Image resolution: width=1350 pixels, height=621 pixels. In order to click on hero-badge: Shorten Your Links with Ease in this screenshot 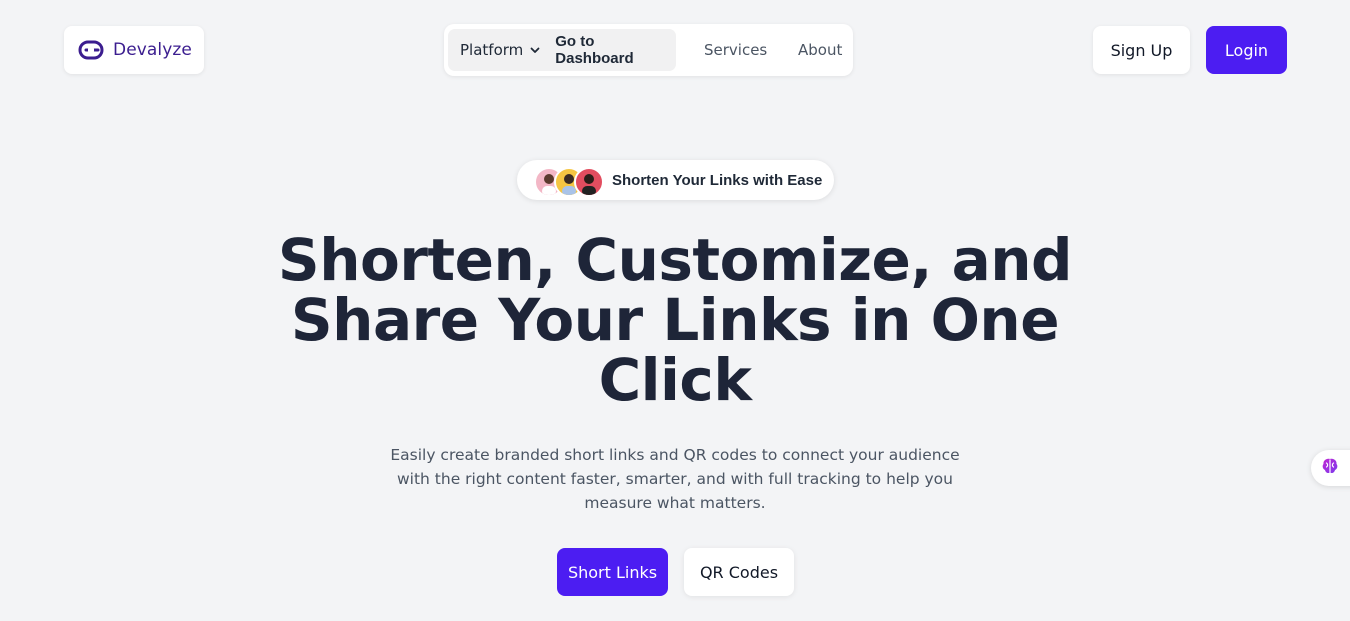, I will do `click(675, 180)`.